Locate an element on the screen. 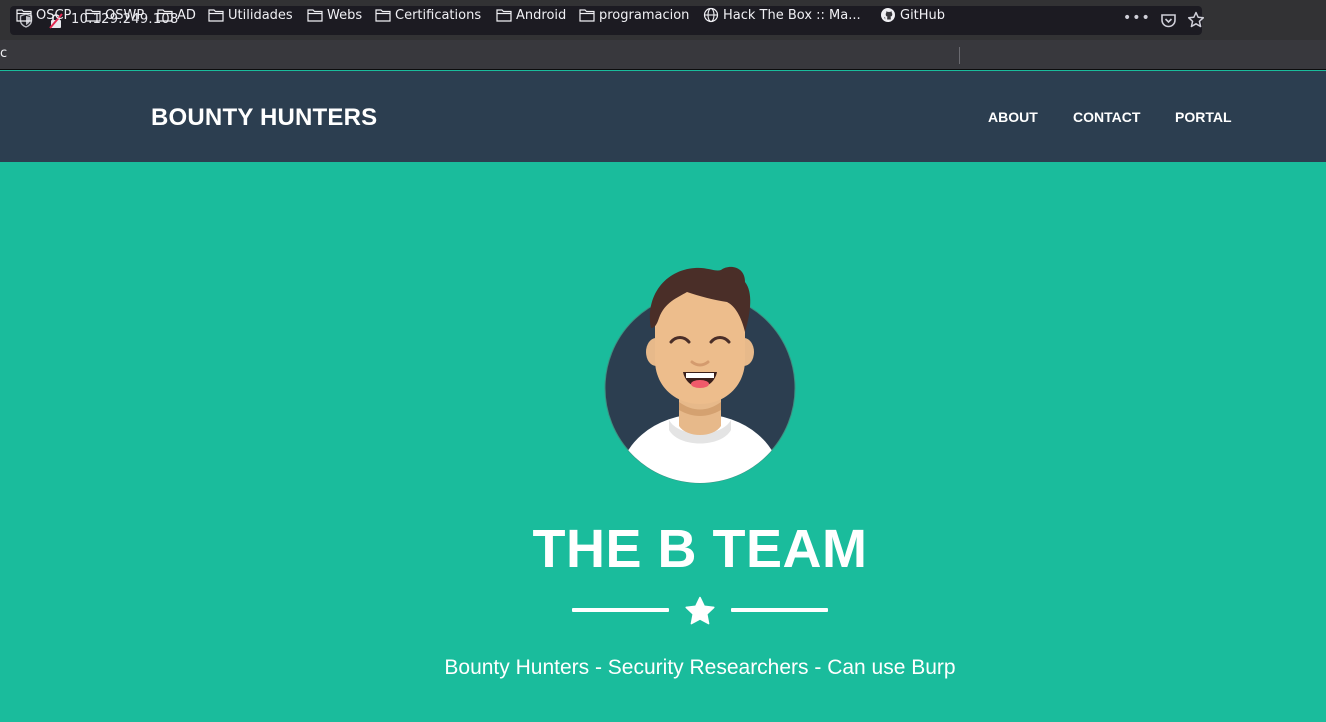 Image resolution: width=1326 pixels, height=722 pixels. nav-portal: PORTAL is located at coordinates (1203, 117).